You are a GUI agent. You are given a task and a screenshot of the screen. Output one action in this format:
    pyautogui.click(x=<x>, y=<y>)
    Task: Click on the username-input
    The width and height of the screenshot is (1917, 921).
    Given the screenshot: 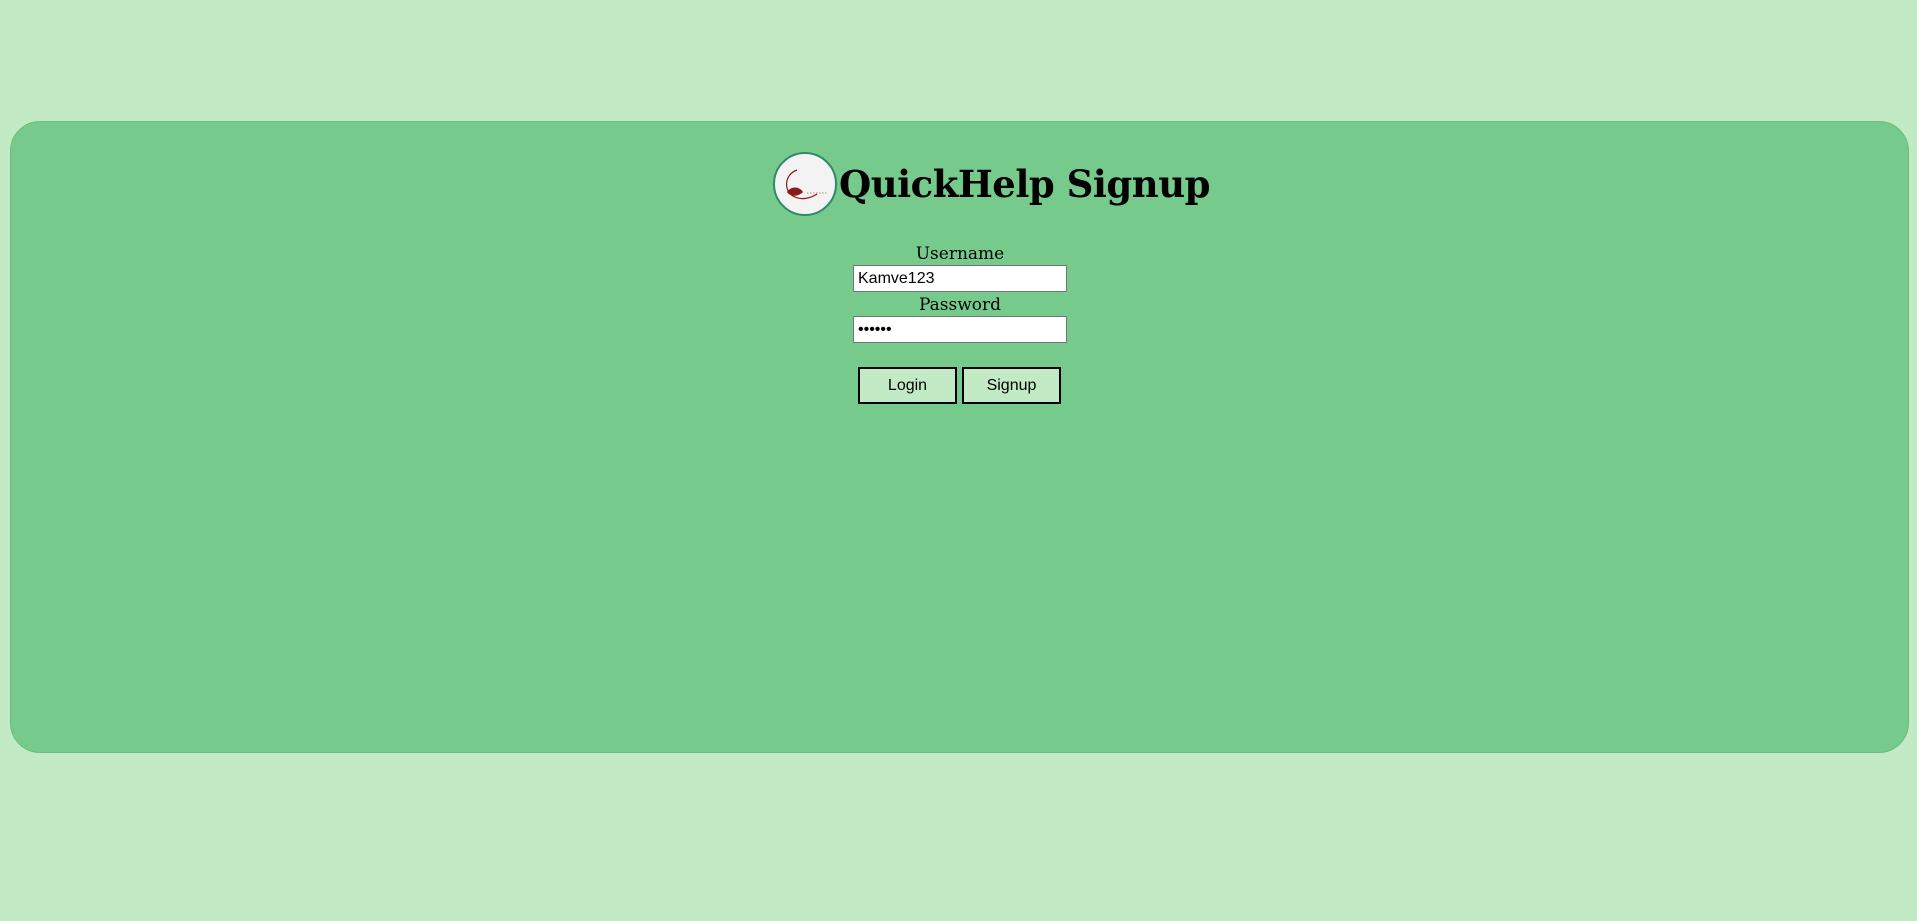 What is the action you would take?
    pyautogui.click(x=960, y=278)
    